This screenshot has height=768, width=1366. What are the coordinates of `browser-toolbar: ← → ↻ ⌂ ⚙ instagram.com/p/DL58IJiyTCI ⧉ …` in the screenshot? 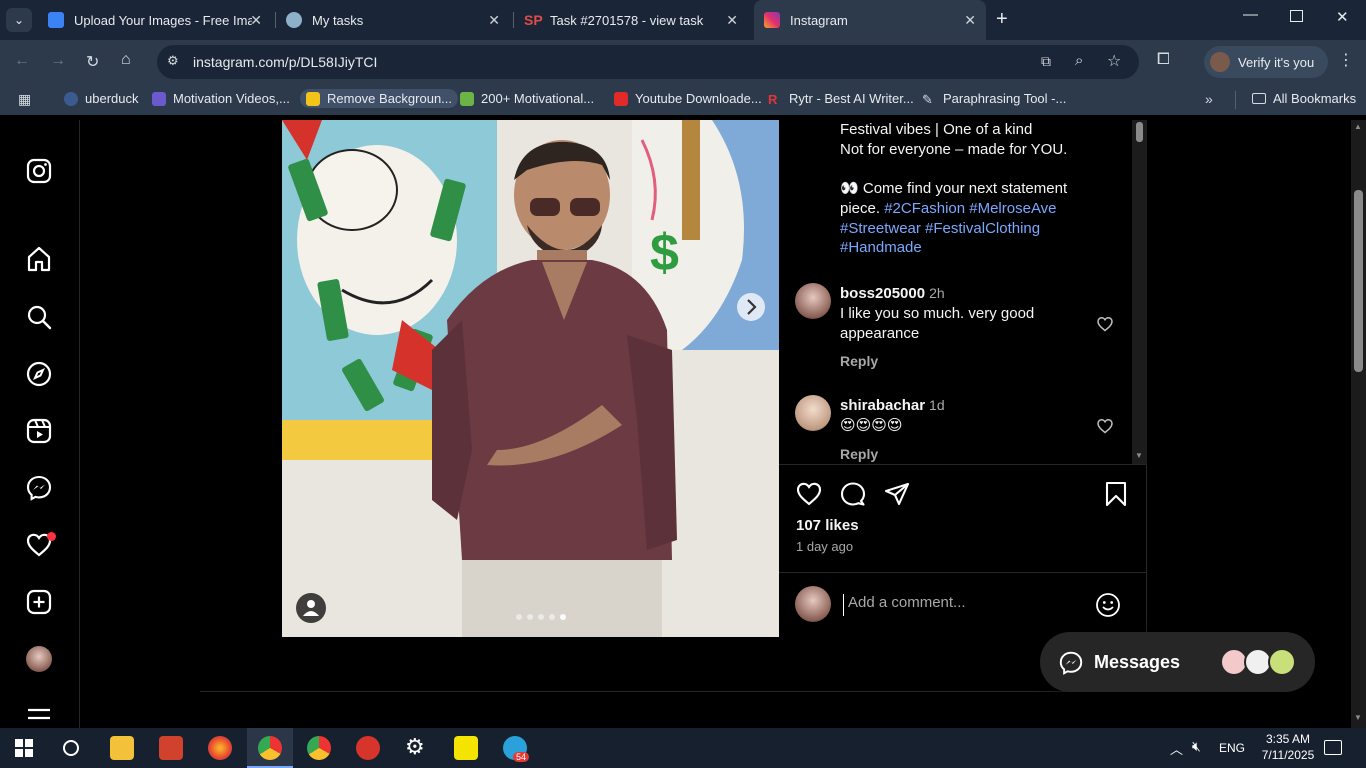 It's located at (683, 62).